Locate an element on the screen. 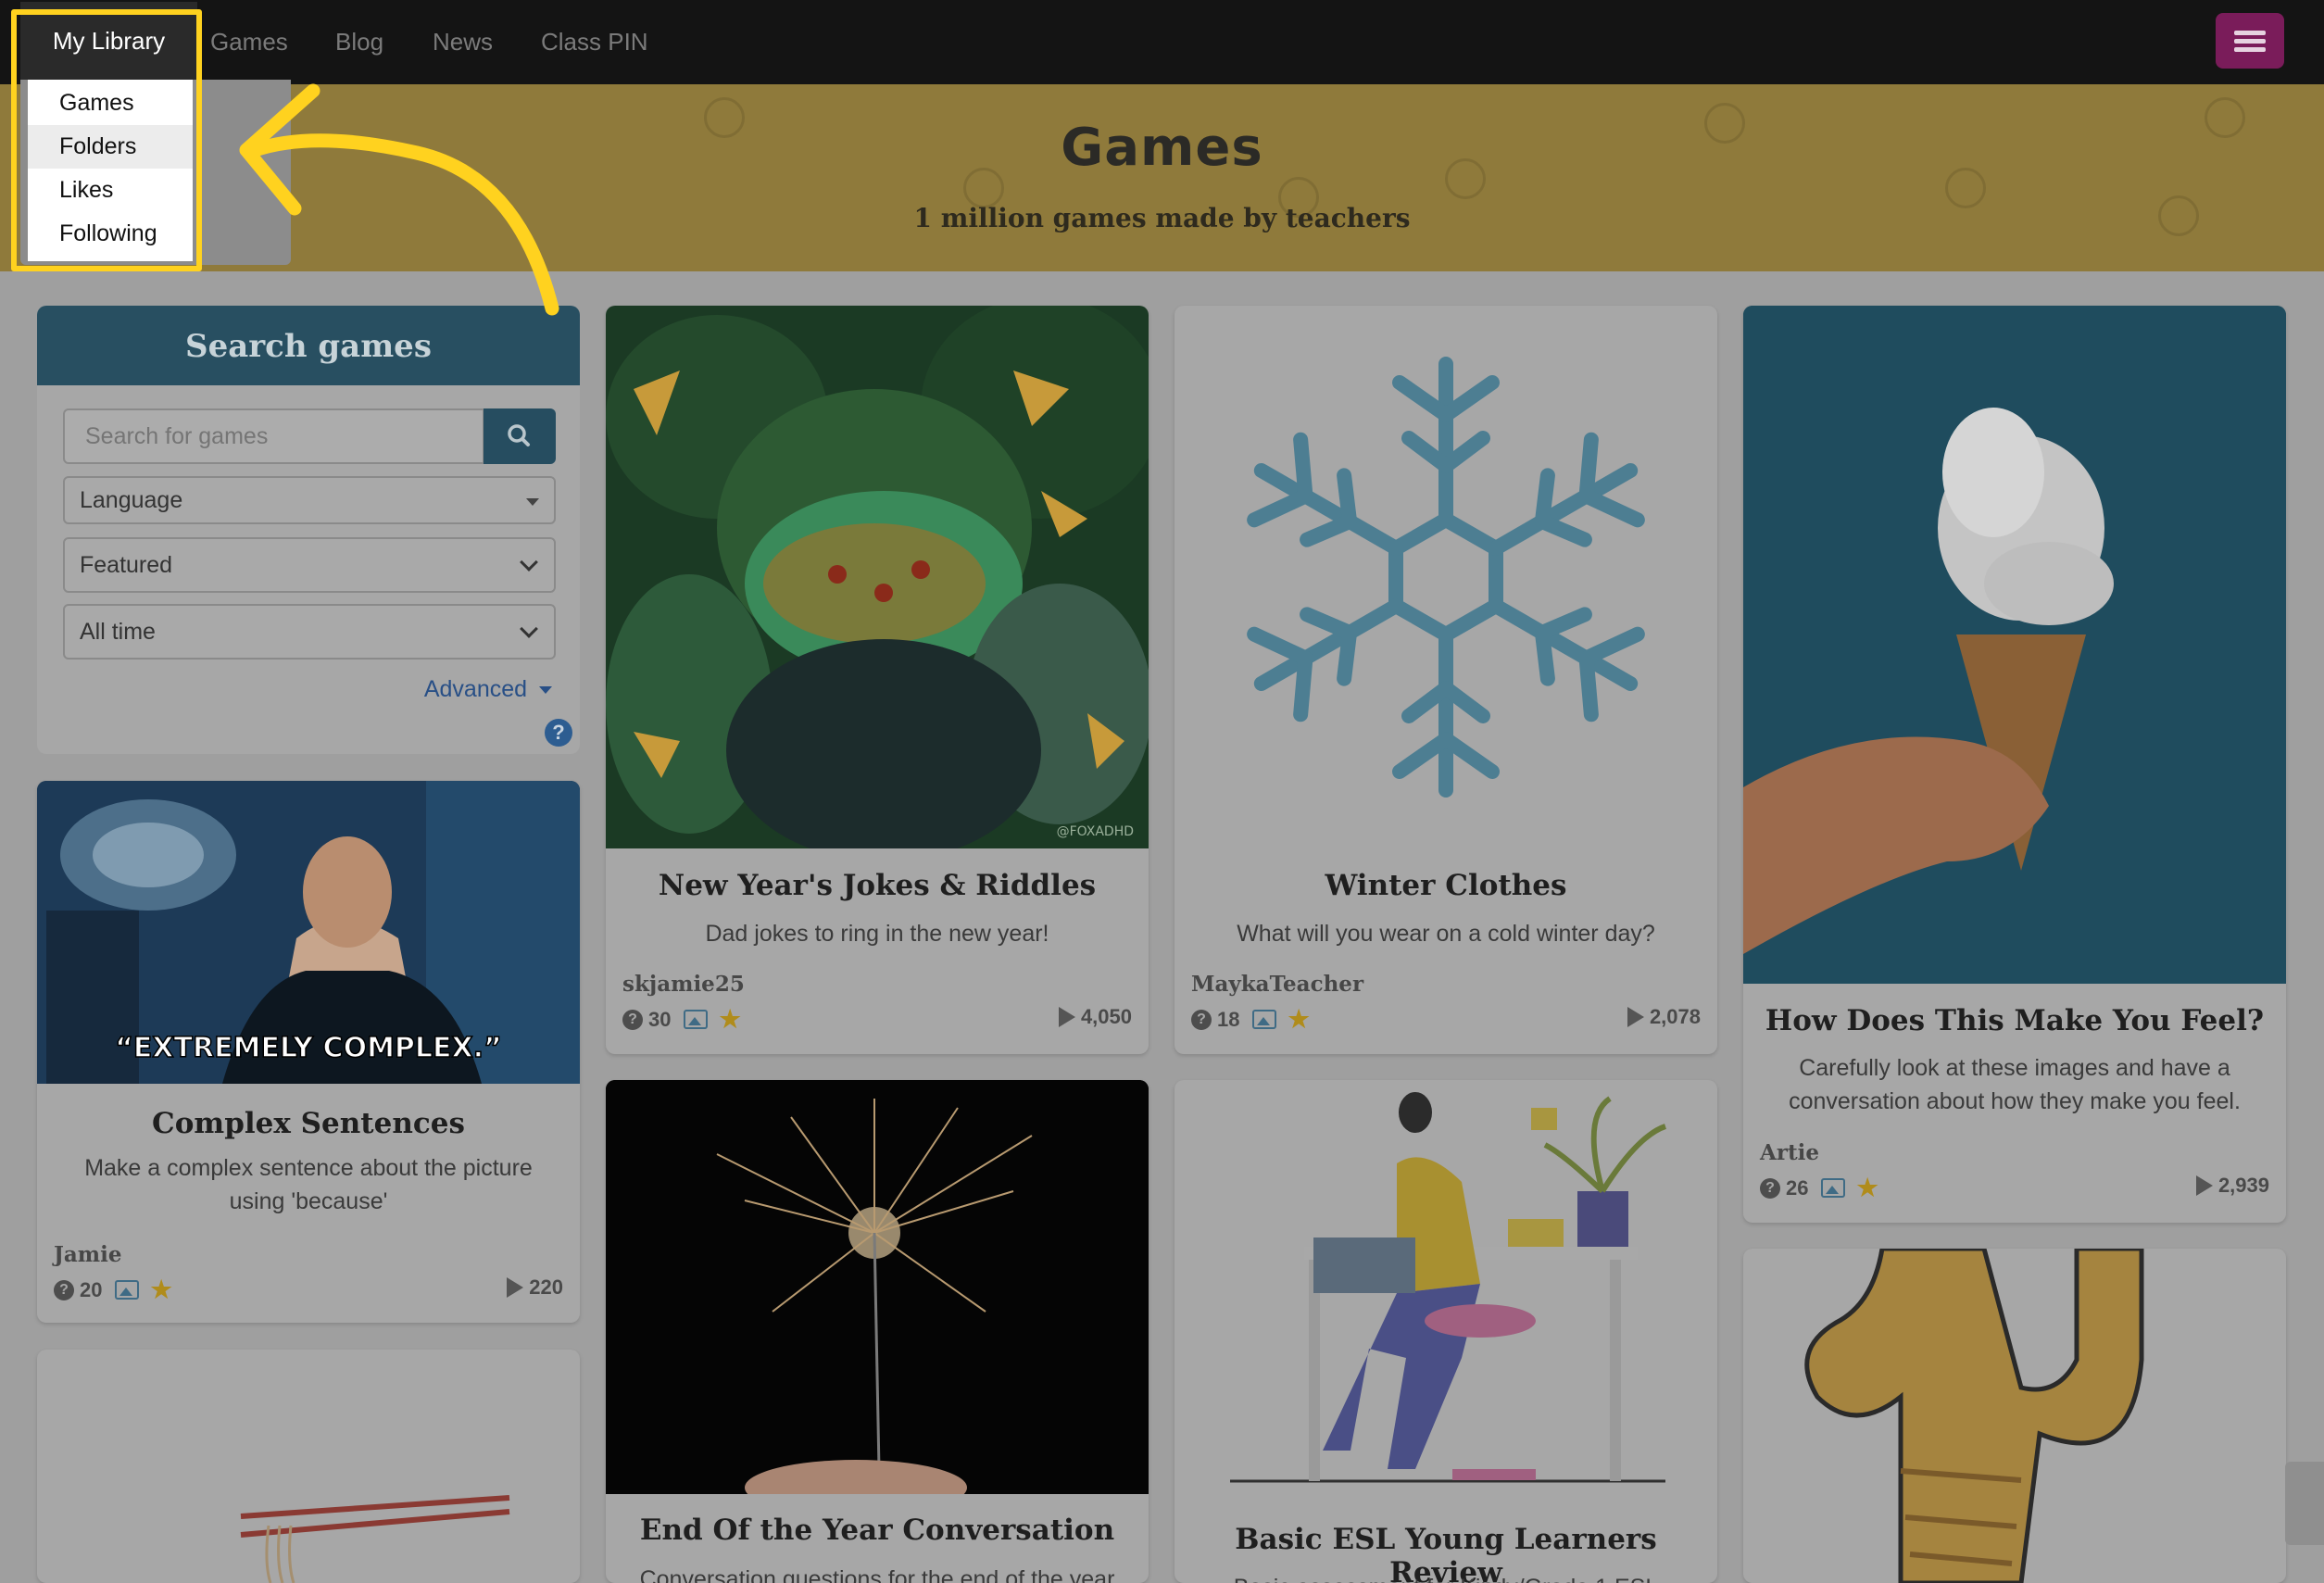  question-count: 30 is located at coordinates (660, 1019).